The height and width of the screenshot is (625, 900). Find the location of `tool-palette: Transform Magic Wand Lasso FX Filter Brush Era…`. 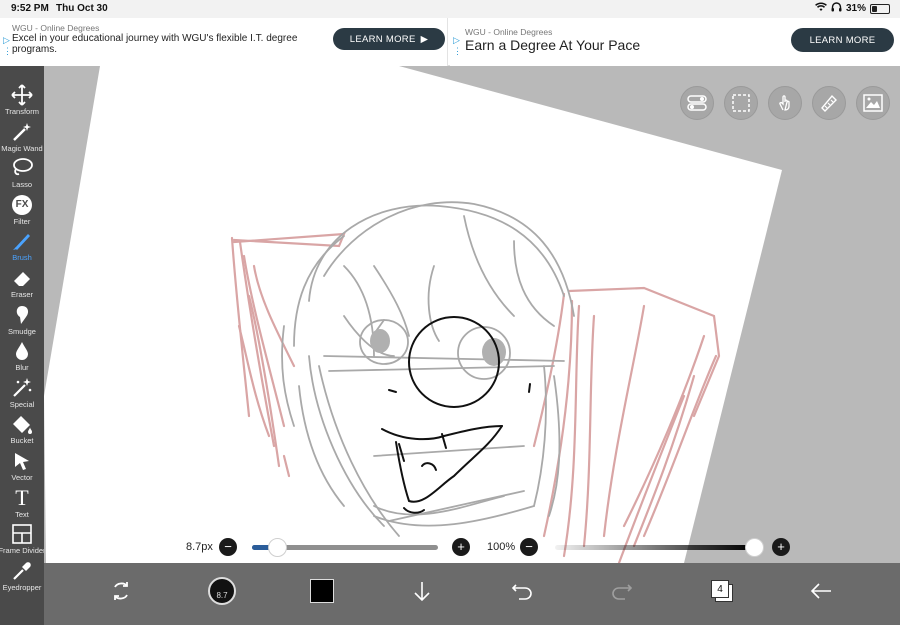

tool-palette: Transform Magic Wand Lasso FX Filter Brush Era… is located at coordinates (23, 345).